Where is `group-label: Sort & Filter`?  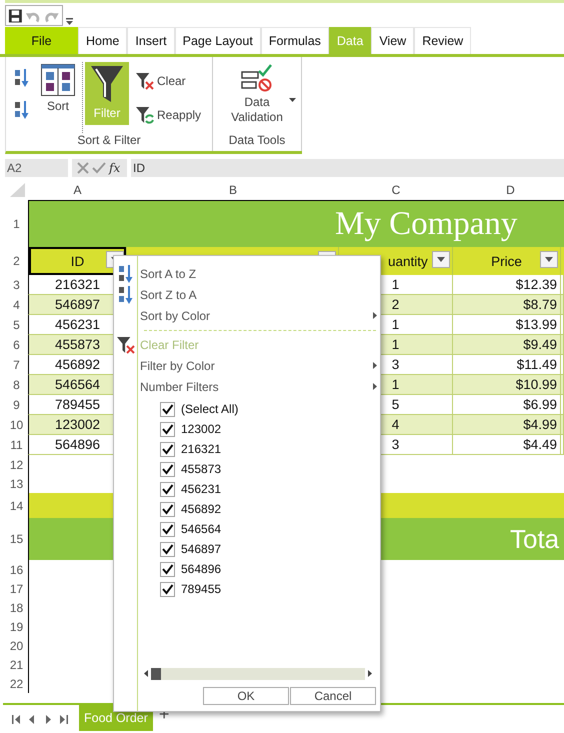 group-label: Sort & Filter is located at coordinates (109, 141).